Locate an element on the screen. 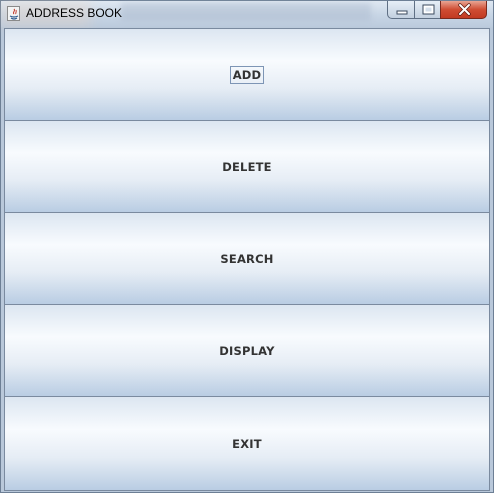  add-button-label: ADD is located at coordinates (247, 74).